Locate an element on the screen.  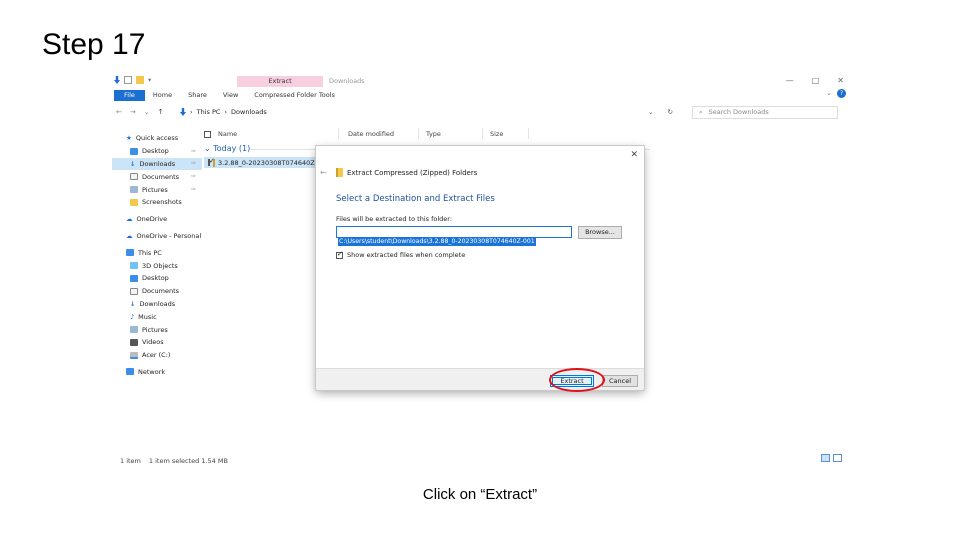
sidebar-item-acer-drive: Acer (C:) is located at coordinates (157, 355).